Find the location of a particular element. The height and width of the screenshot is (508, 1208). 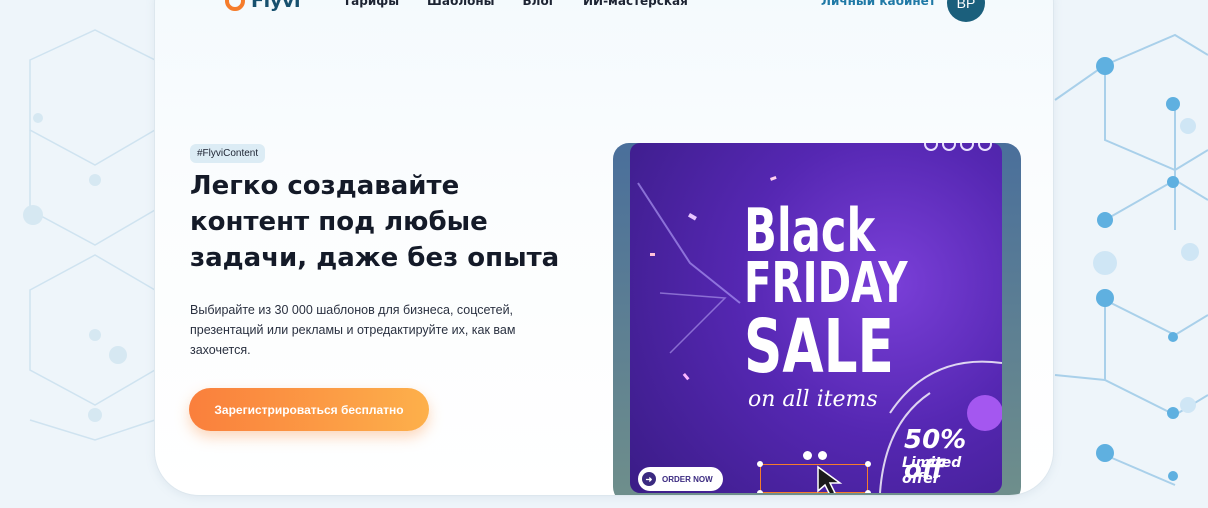

arrow-right-icon: ➜ is located at coordinates (649, 479).